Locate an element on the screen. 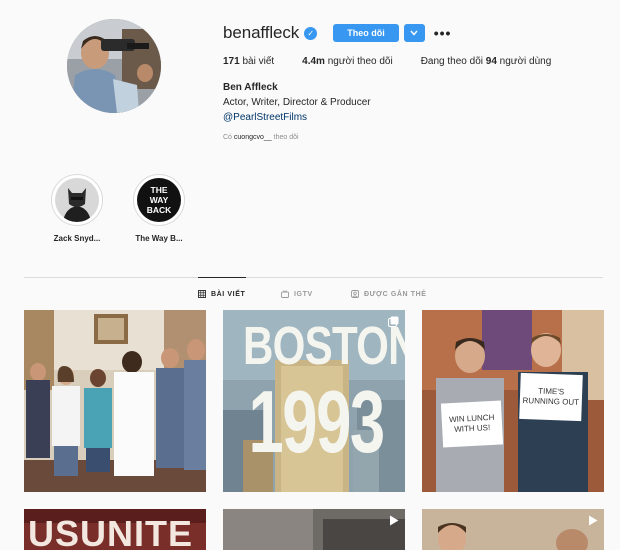 The width and height of the screenshot is (620, 550). chevron-down-icon is located at coordinates (414, 33).